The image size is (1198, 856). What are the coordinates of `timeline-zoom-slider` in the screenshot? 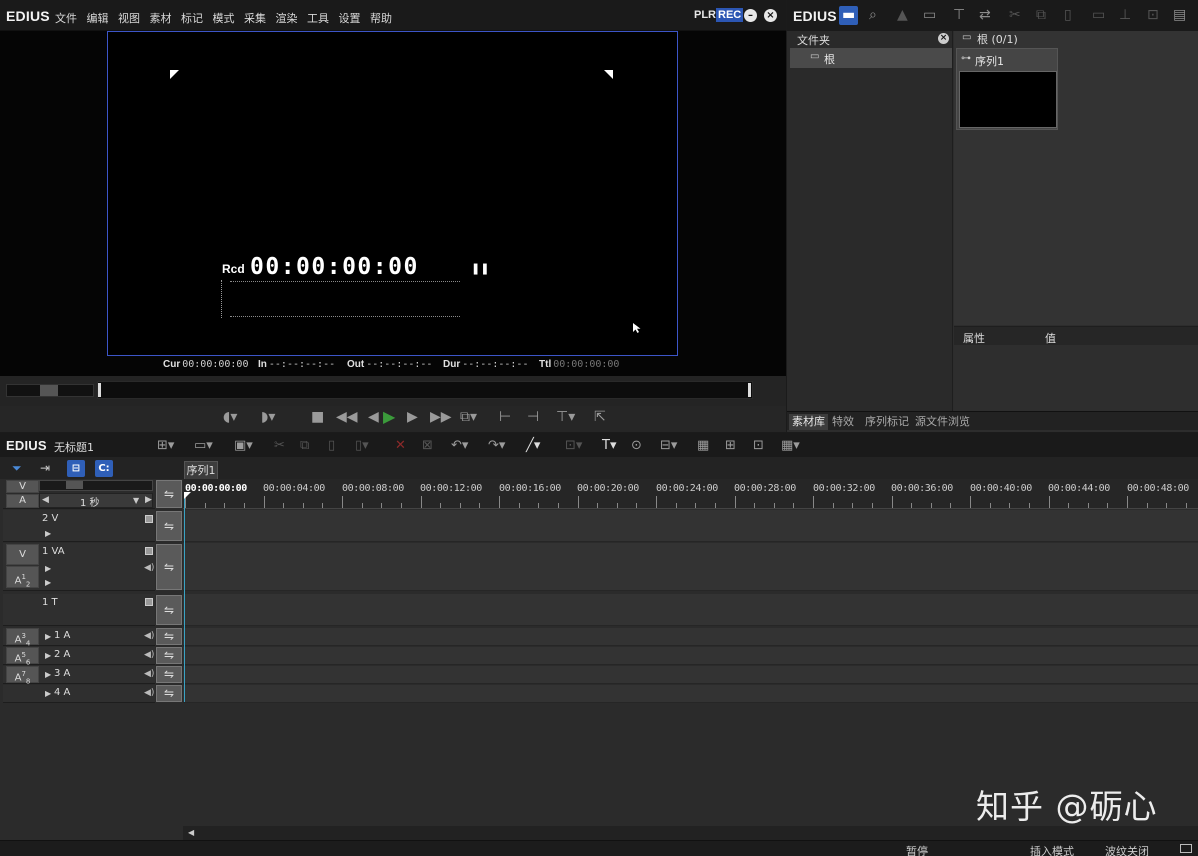 It's located at (96, 485).